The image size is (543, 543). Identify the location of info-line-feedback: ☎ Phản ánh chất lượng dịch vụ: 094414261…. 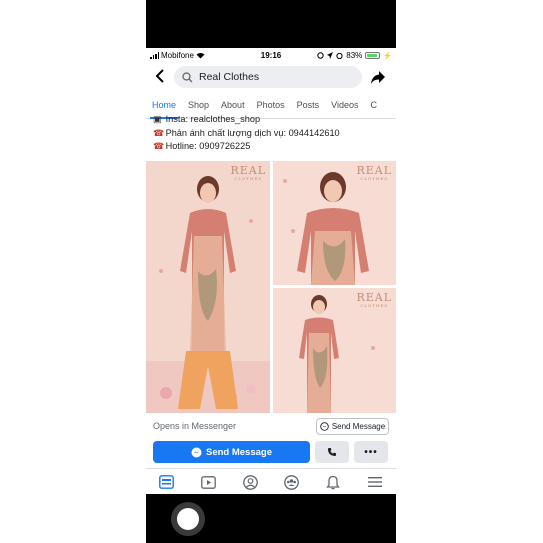
(273, 134).